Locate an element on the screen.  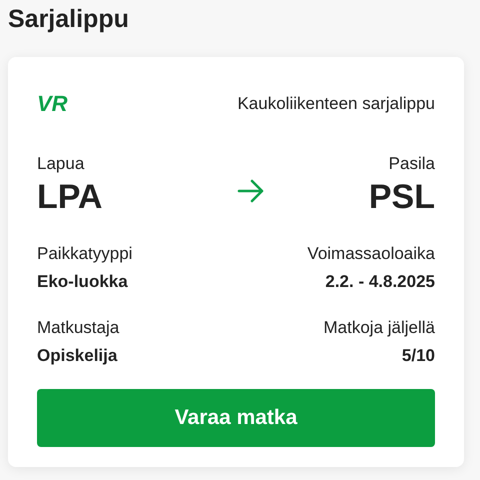
arrow-icon is located at coordinates (250, 190).